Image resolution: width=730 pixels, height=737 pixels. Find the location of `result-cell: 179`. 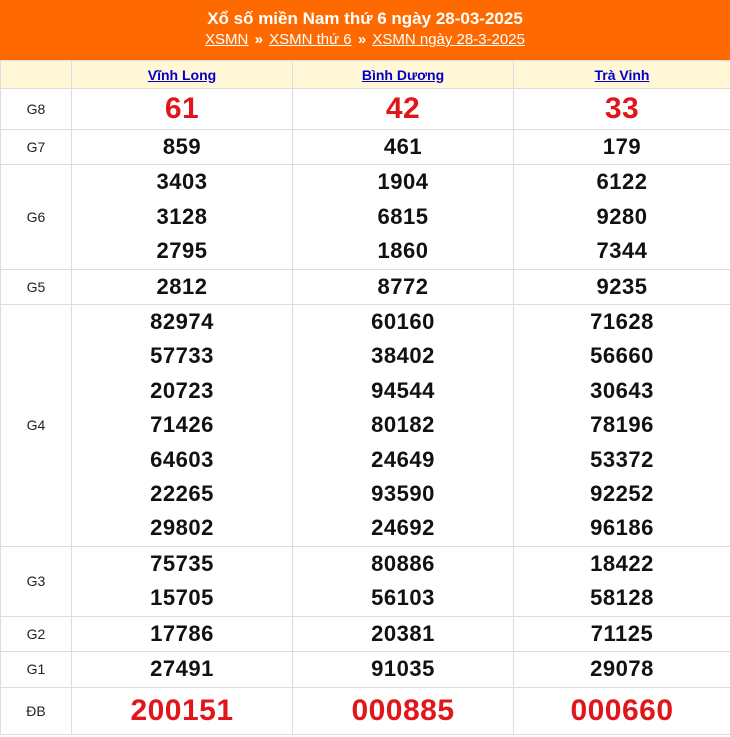

result-cell: 179 is located at coordinates (621, 147).